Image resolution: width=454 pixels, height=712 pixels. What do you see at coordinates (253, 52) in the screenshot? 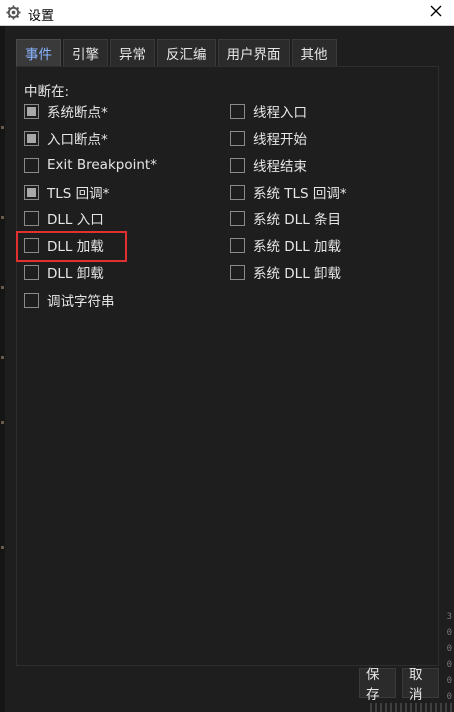
I see `tab-user-interface: 用户界面` at bounding box center [253, 52].